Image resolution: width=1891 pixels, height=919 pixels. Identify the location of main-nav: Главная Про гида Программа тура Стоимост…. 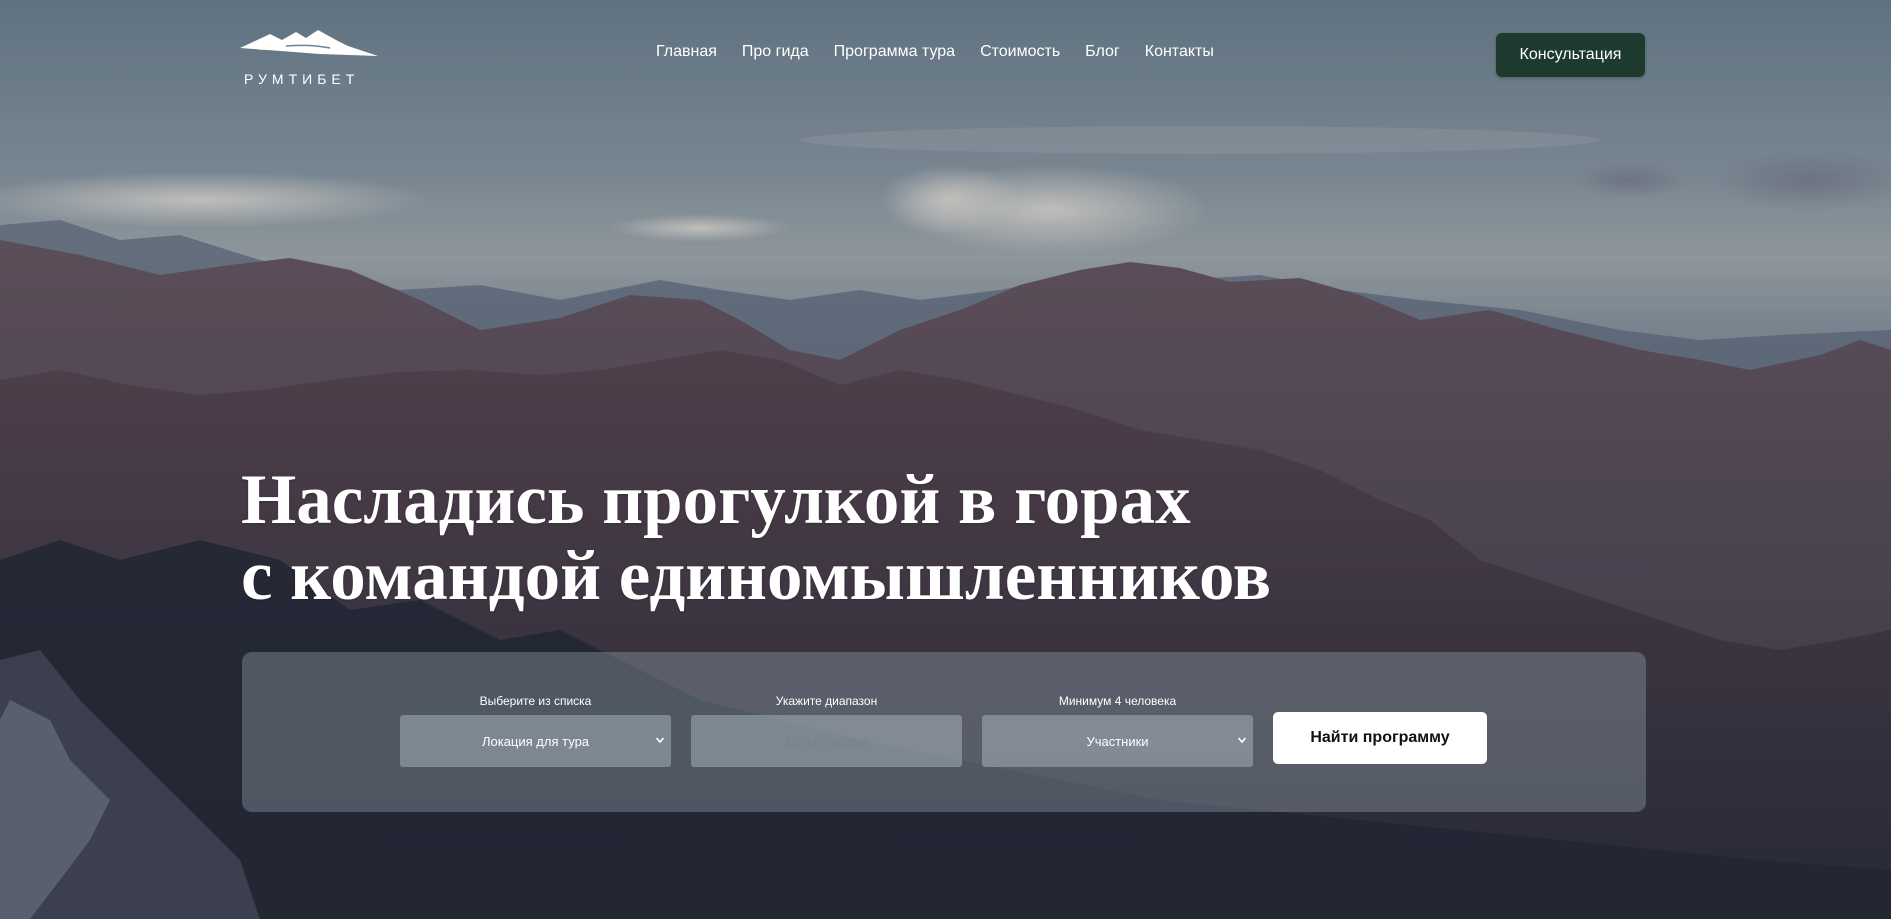
(935, 52).